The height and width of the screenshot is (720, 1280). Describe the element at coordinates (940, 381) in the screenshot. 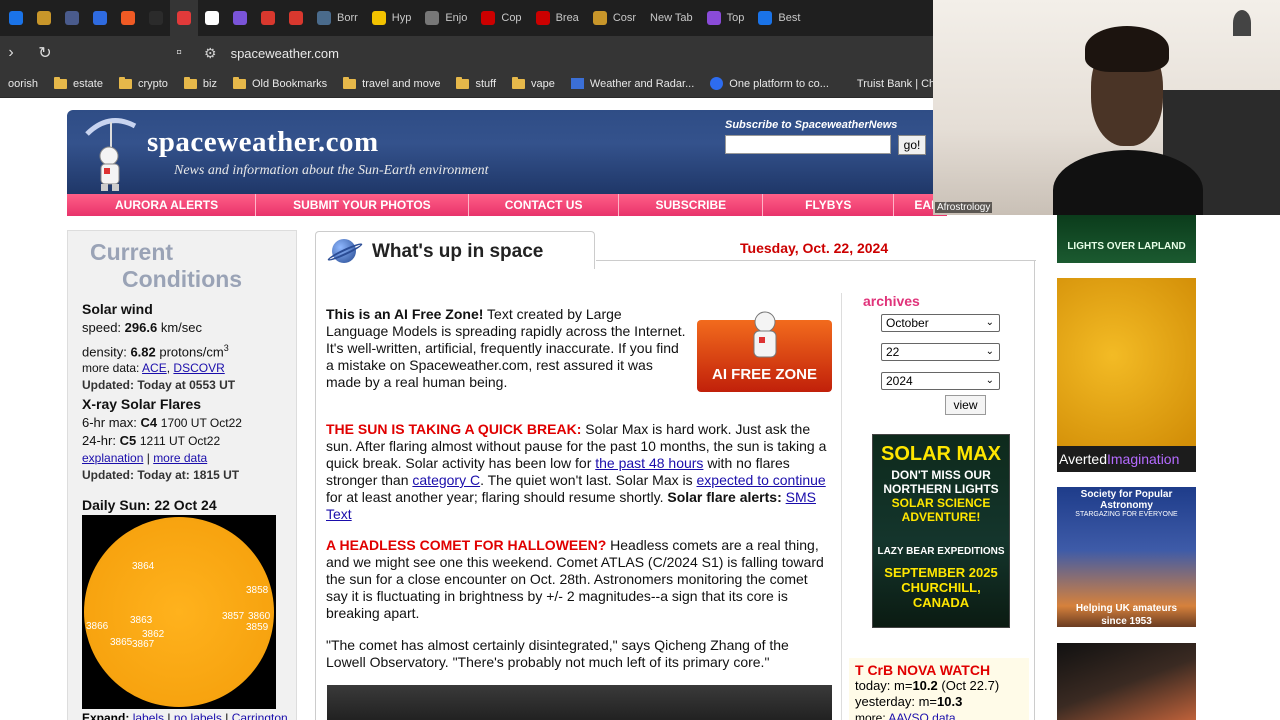

I see `archive-year-select: 2024 ⌄` at that location.